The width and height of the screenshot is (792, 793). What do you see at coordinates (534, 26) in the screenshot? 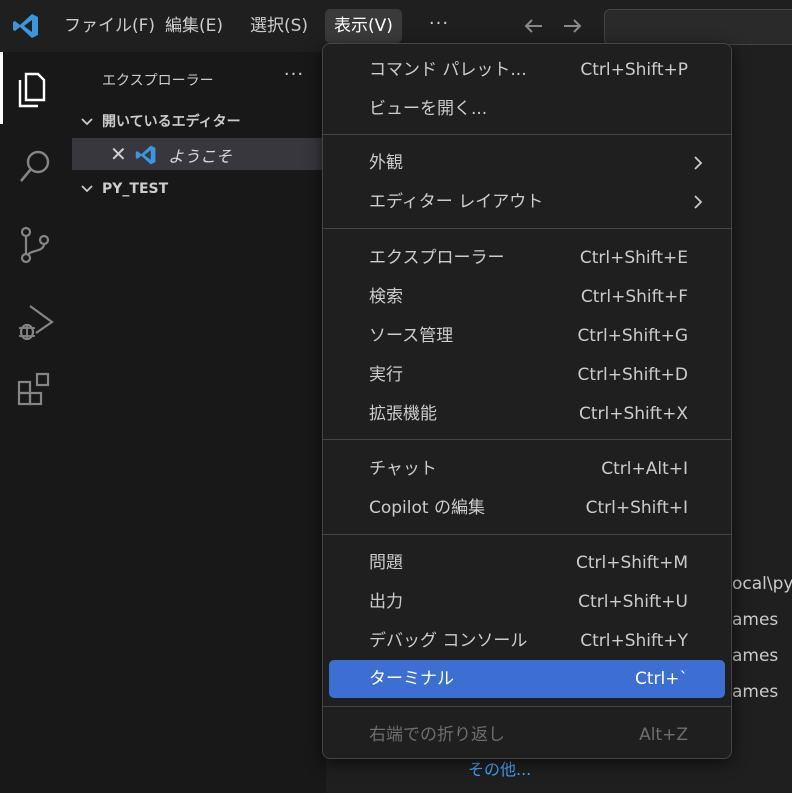
I see `back-arrow-icon` at bounding box center [534, 26].